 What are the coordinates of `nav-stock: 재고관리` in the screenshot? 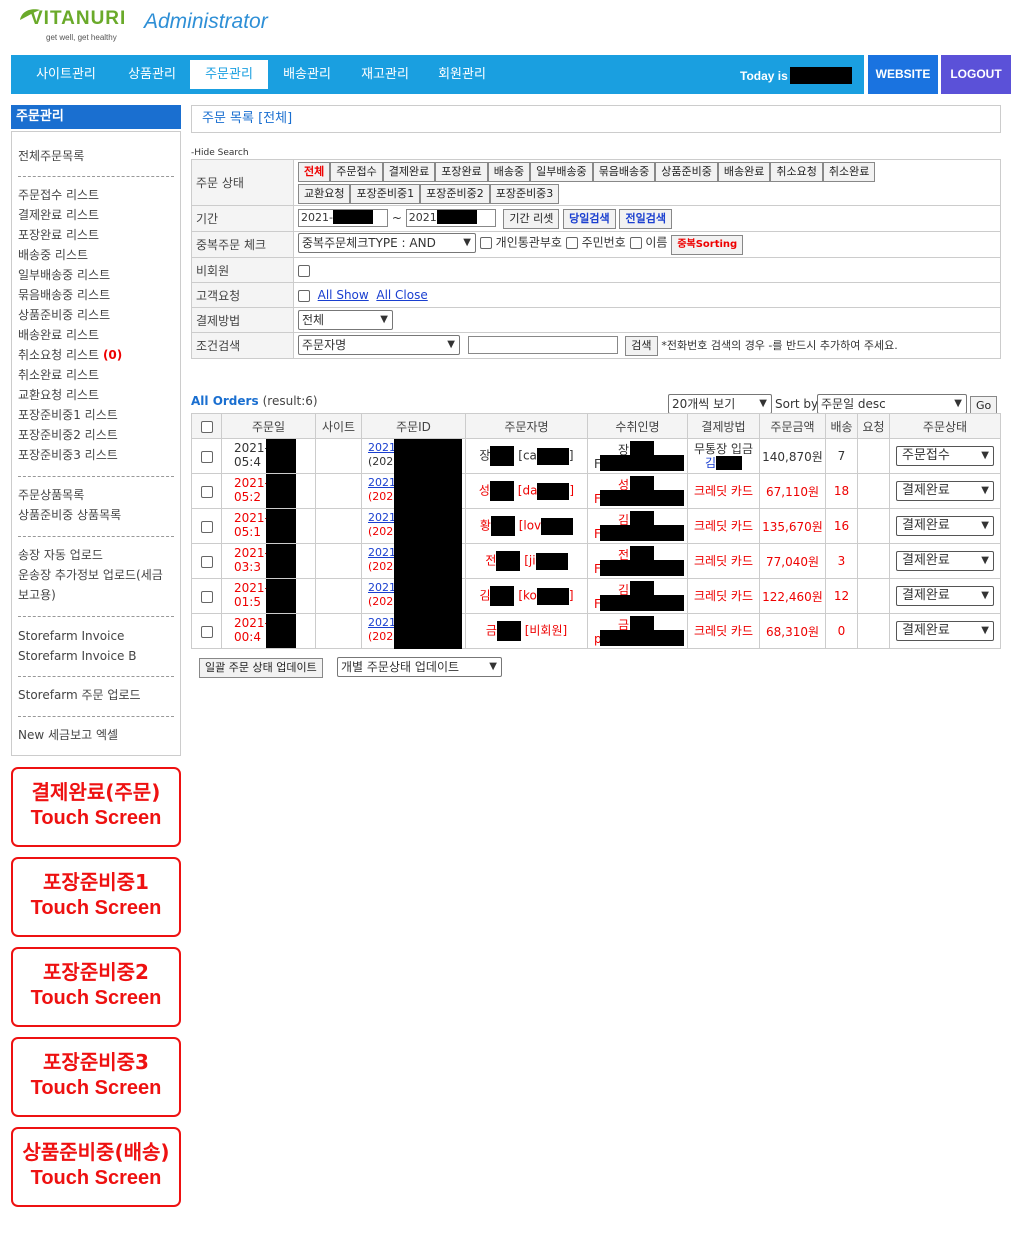 It's located at (385, 74).